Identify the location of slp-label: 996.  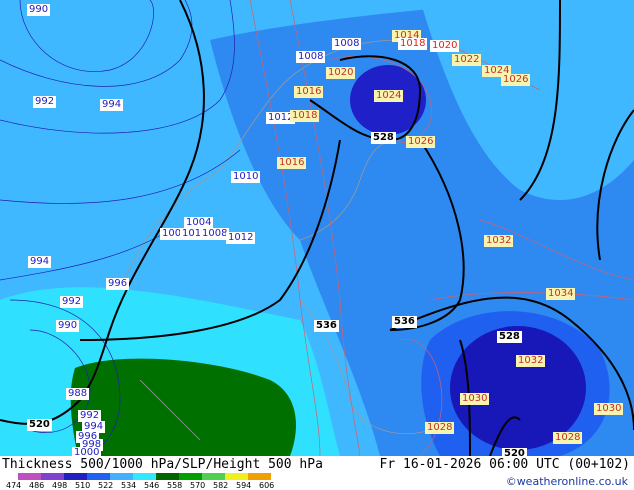
(118, 284).